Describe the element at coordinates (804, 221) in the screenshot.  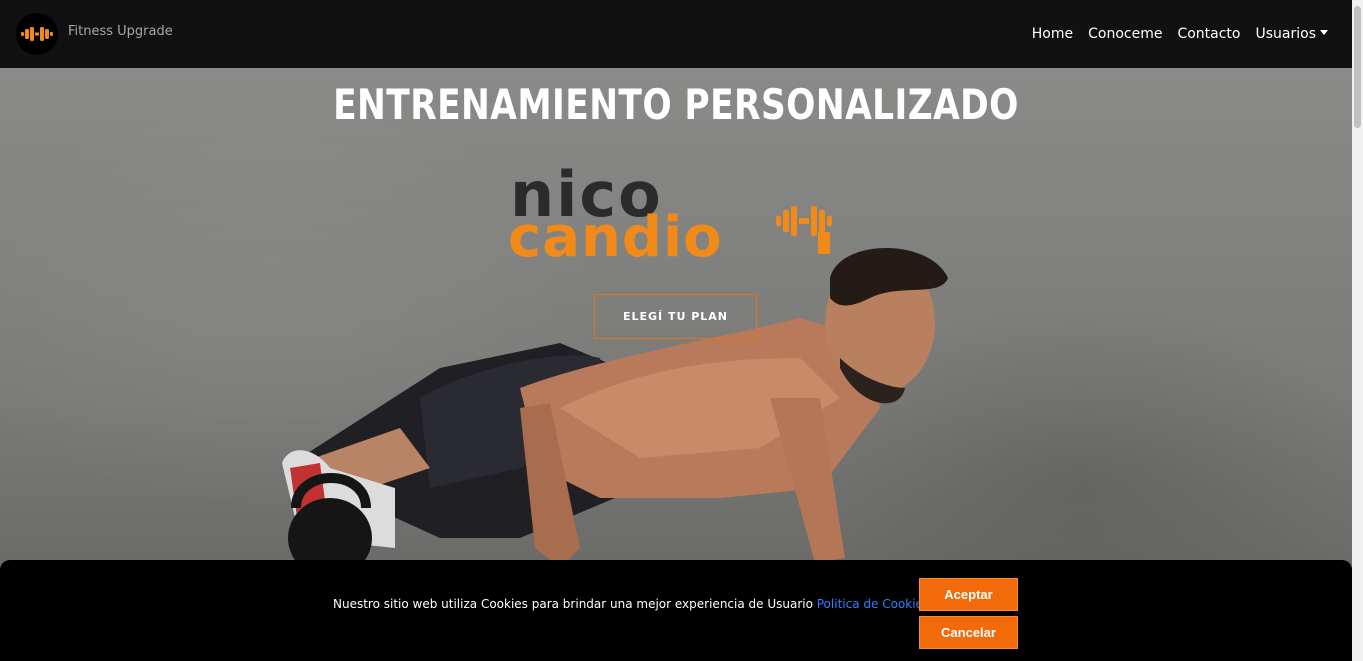
I see `logo-dumbbell-icon` at that location.